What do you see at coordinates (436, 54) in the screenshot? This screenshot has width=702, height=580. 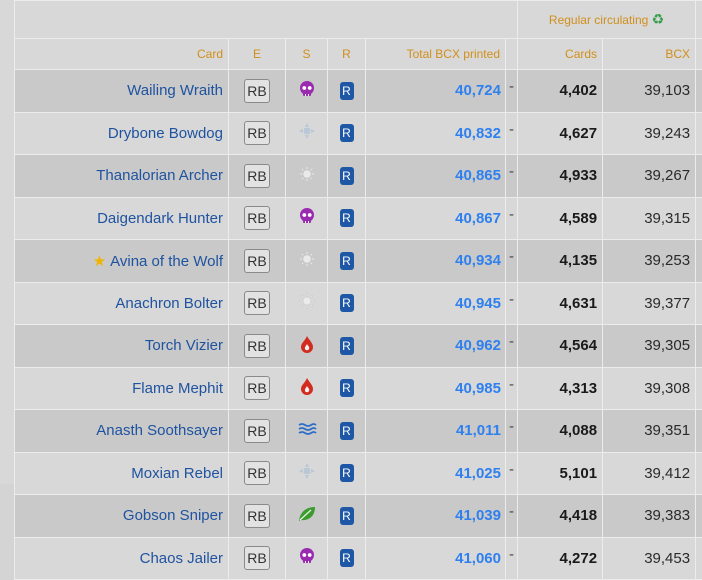 I see `col-header-total-bcx: Total BCX printed` at bounding box center [436, 54].